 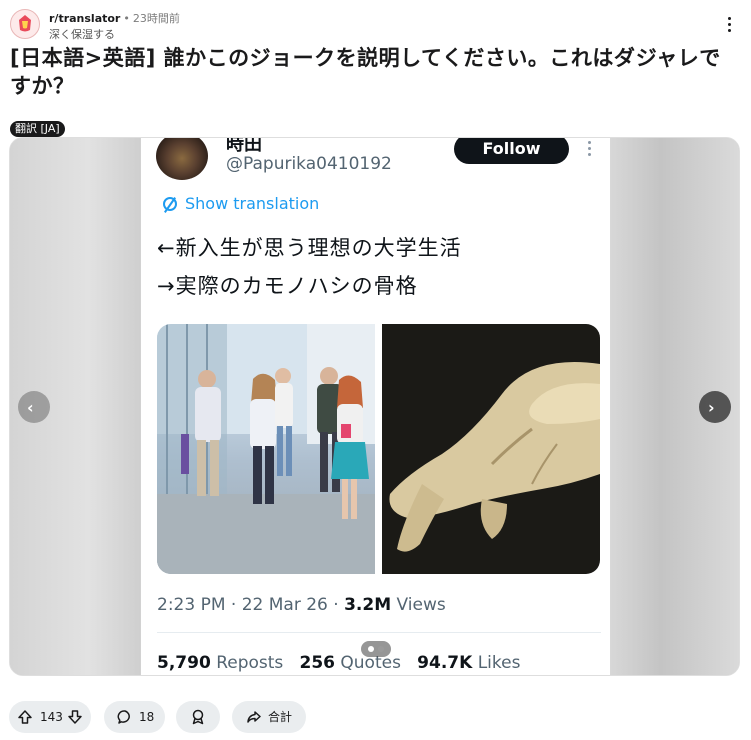 I want to click on post-title: [日本語>英語] 誰かこのジョークを説明してください。これはダジャレですか？, so click(x=370, y=72).